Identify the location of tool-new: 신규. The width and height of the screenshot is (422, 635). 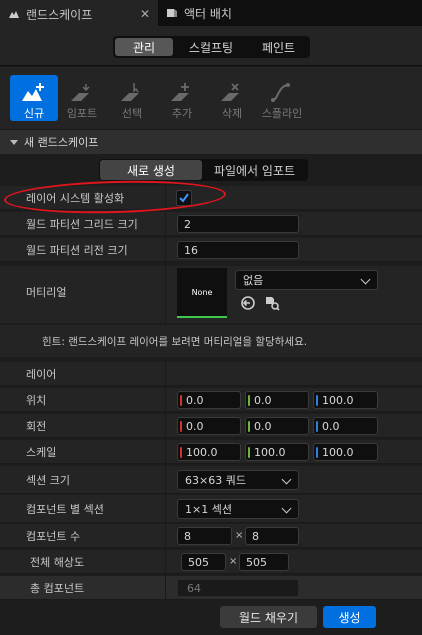
(34, 98).